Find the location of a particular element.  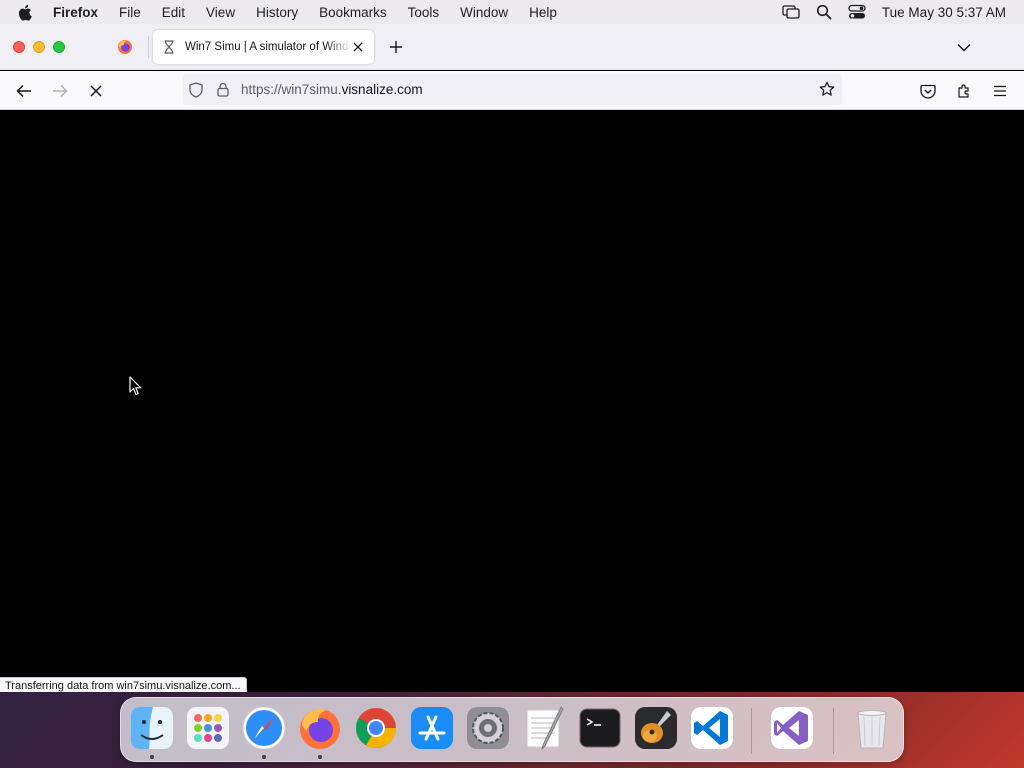

stop-loading-icon is located at coordinates (96, 91).